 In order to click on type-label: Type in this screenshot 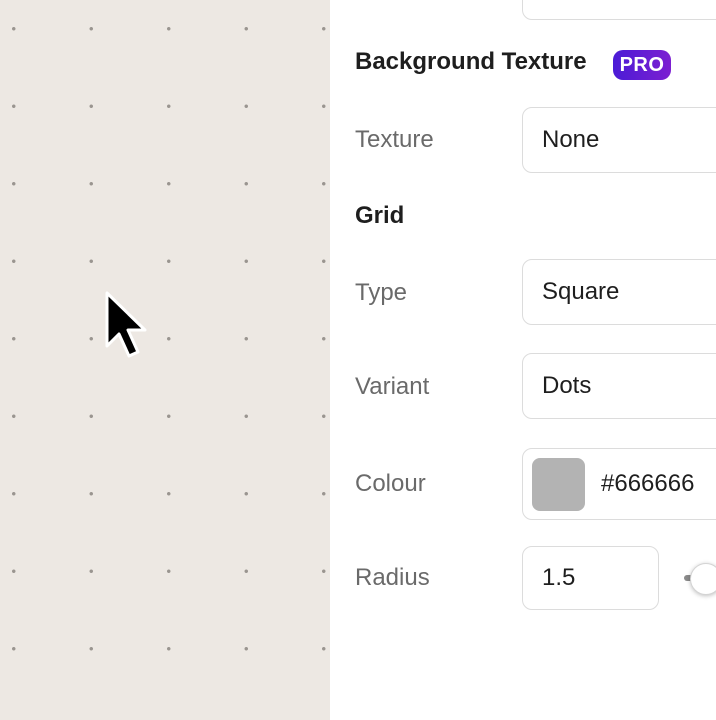, I will do `click(381, 292)`.